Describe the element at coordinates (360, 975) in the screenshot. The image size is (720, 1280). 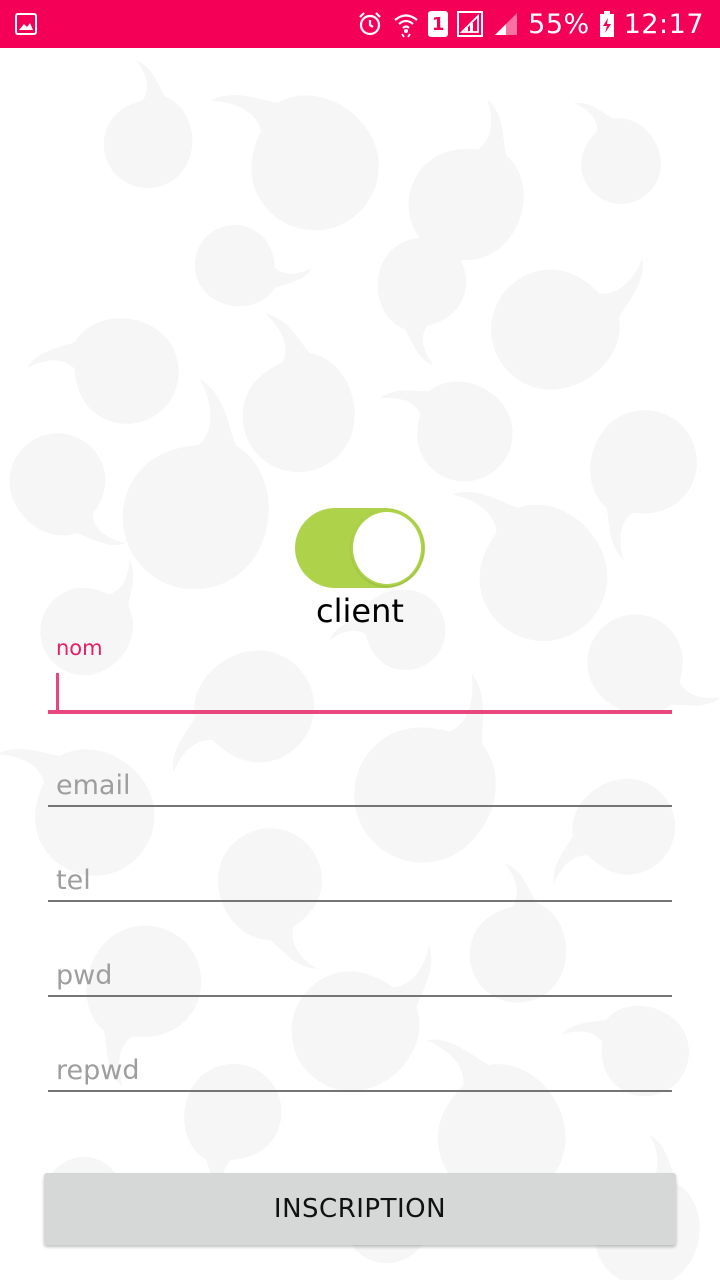
I see `pwd-field: pwd` at that location.